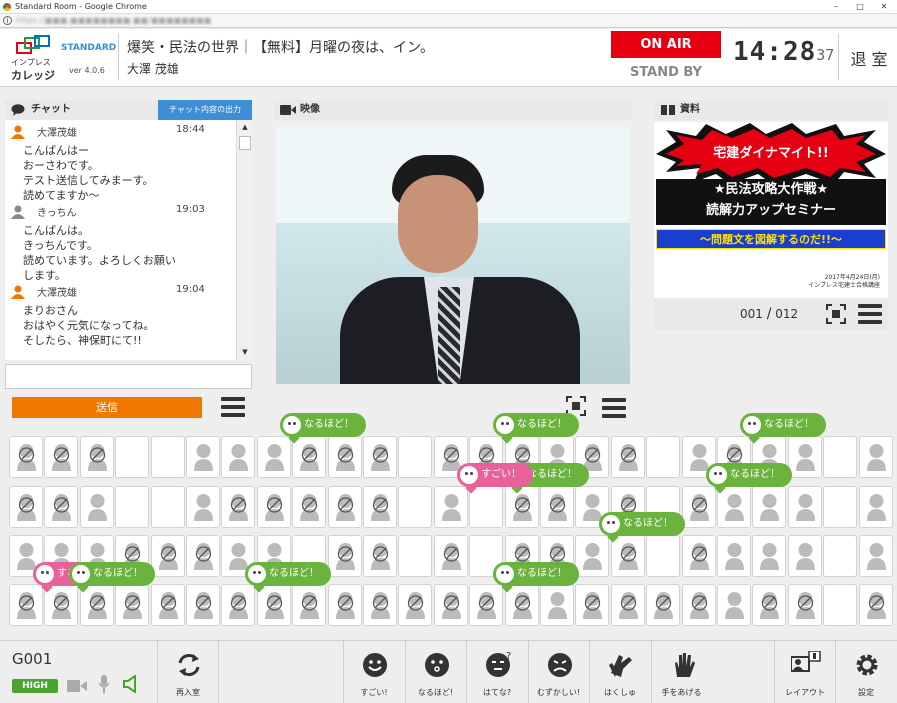 This screenshot has width=897, height=703. What do you see at coordinates (245, 352) in the screenshot?
I see `scroll-down-icon: ▼` at bounding box center [245, 352].